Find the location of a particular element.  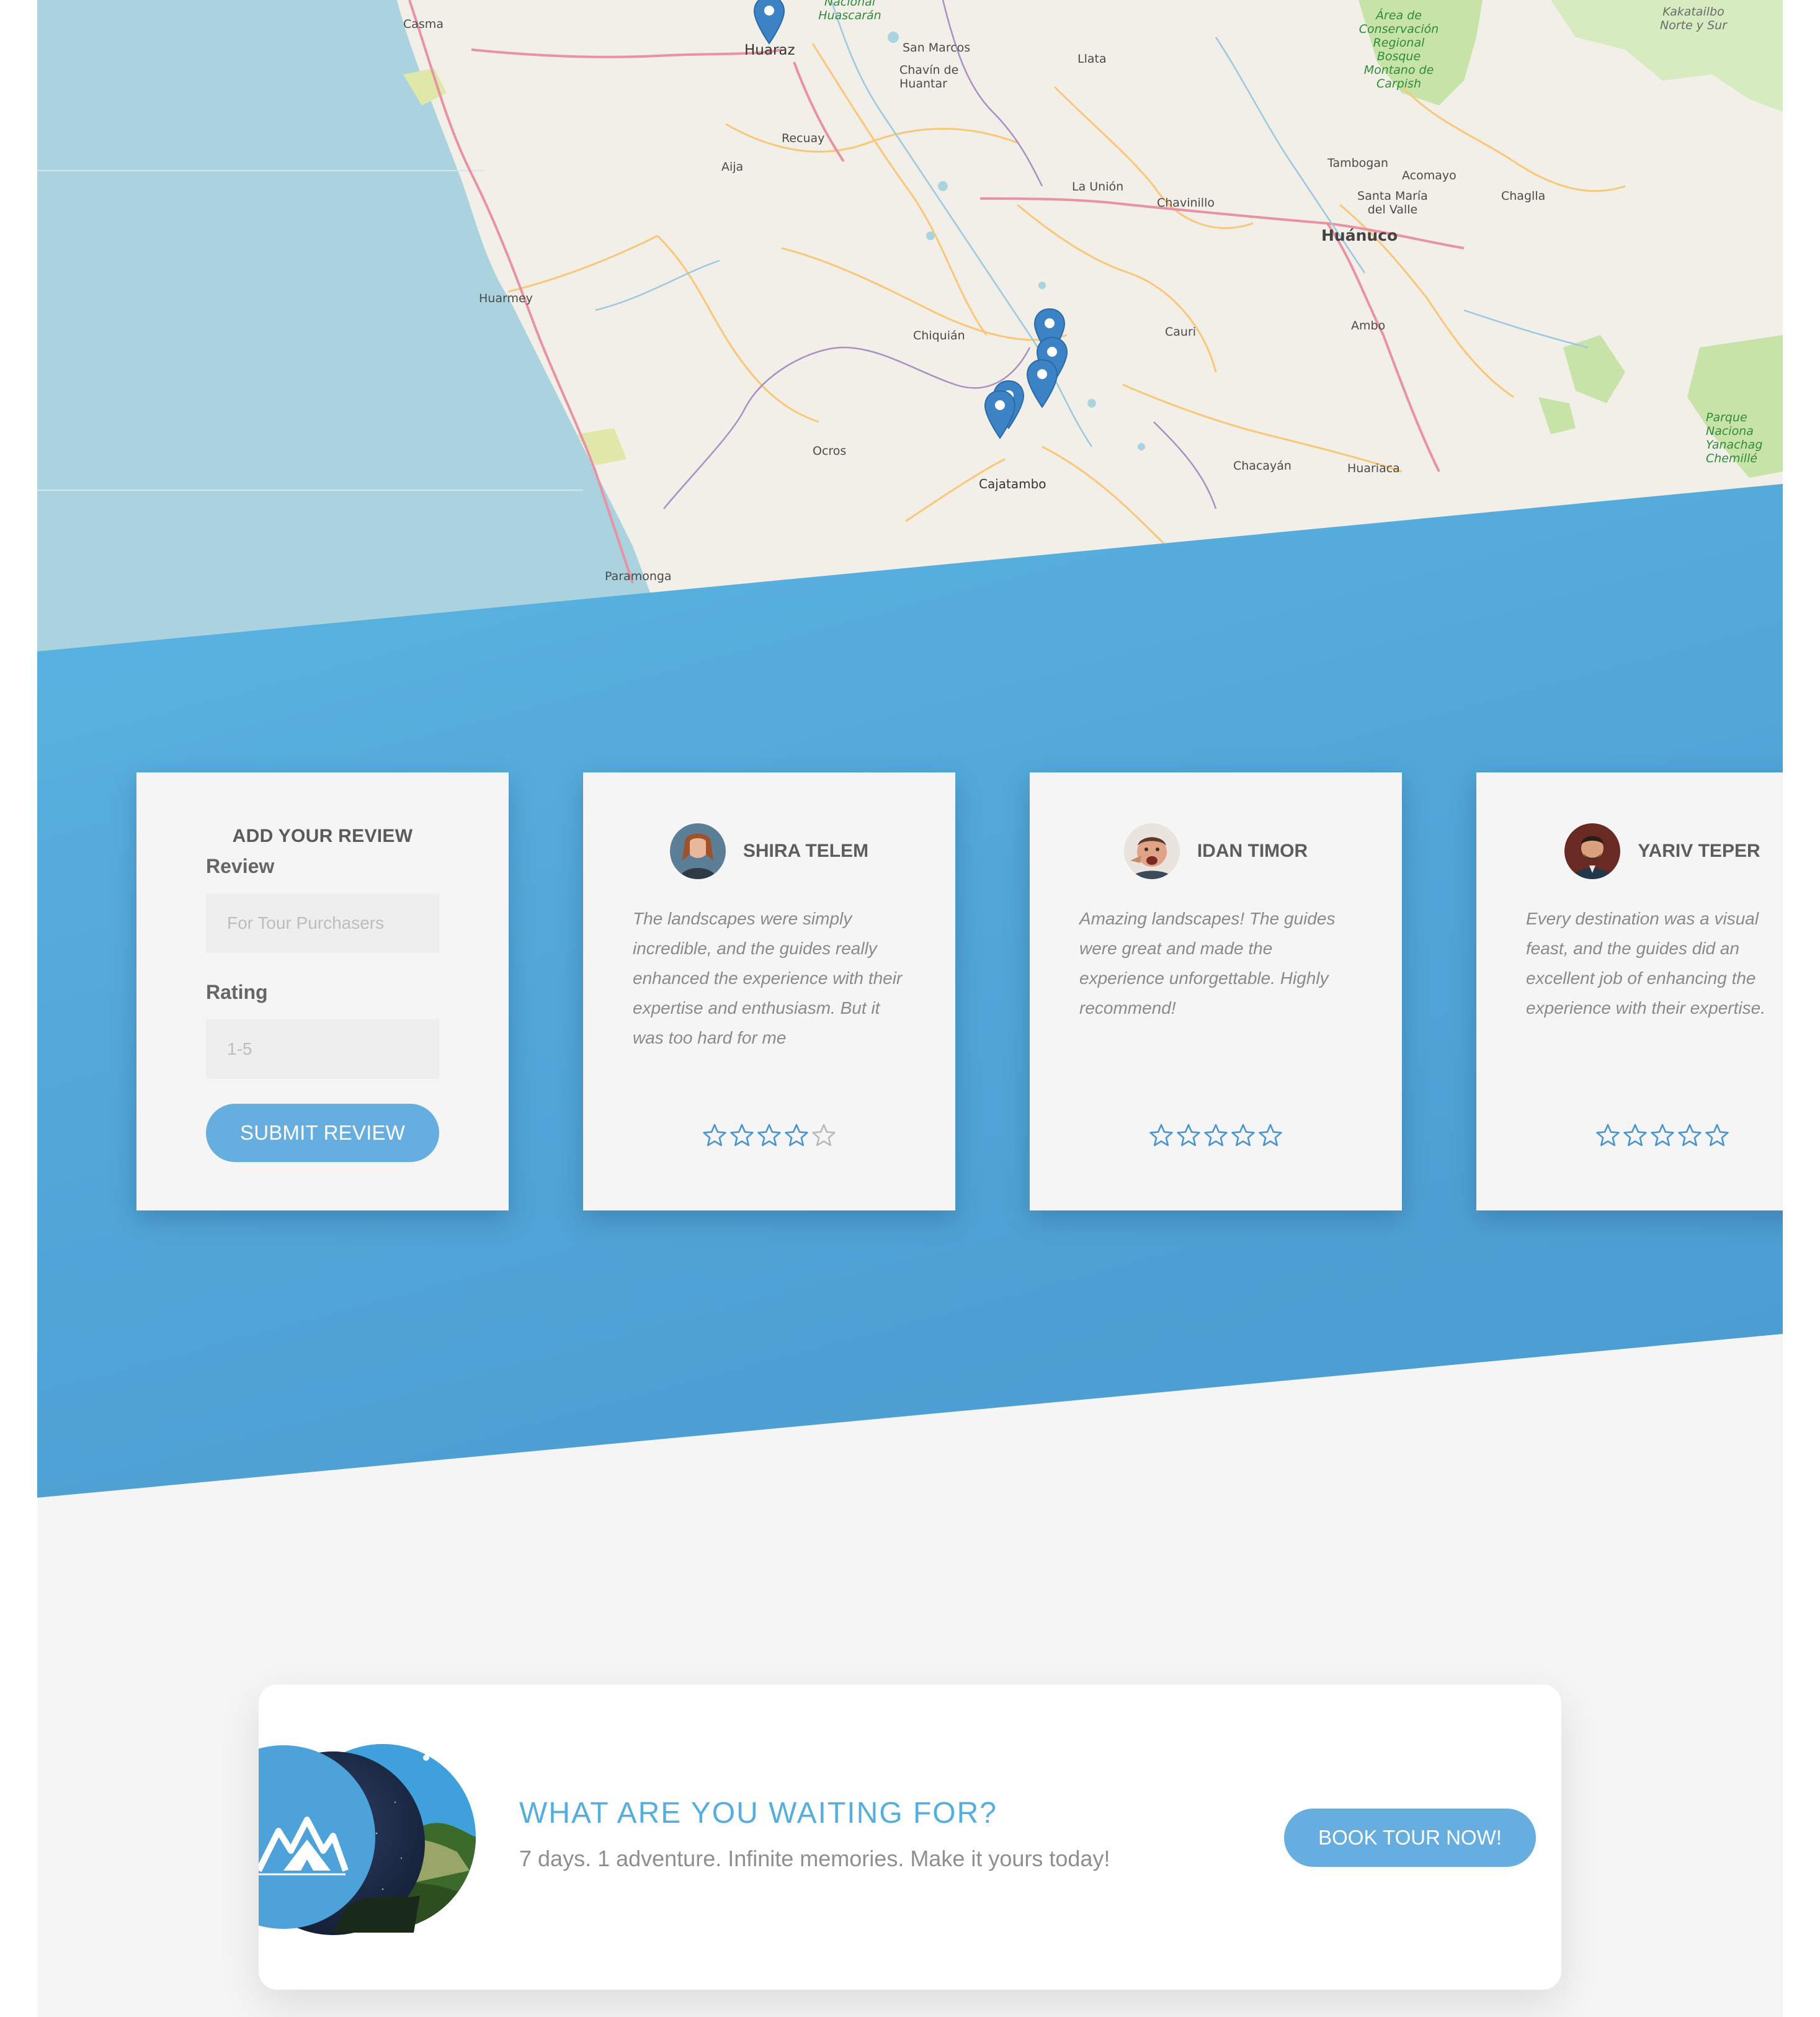

book-tour-button: BOOK TOUR NOW! is located at coordinates (1410, 1838).